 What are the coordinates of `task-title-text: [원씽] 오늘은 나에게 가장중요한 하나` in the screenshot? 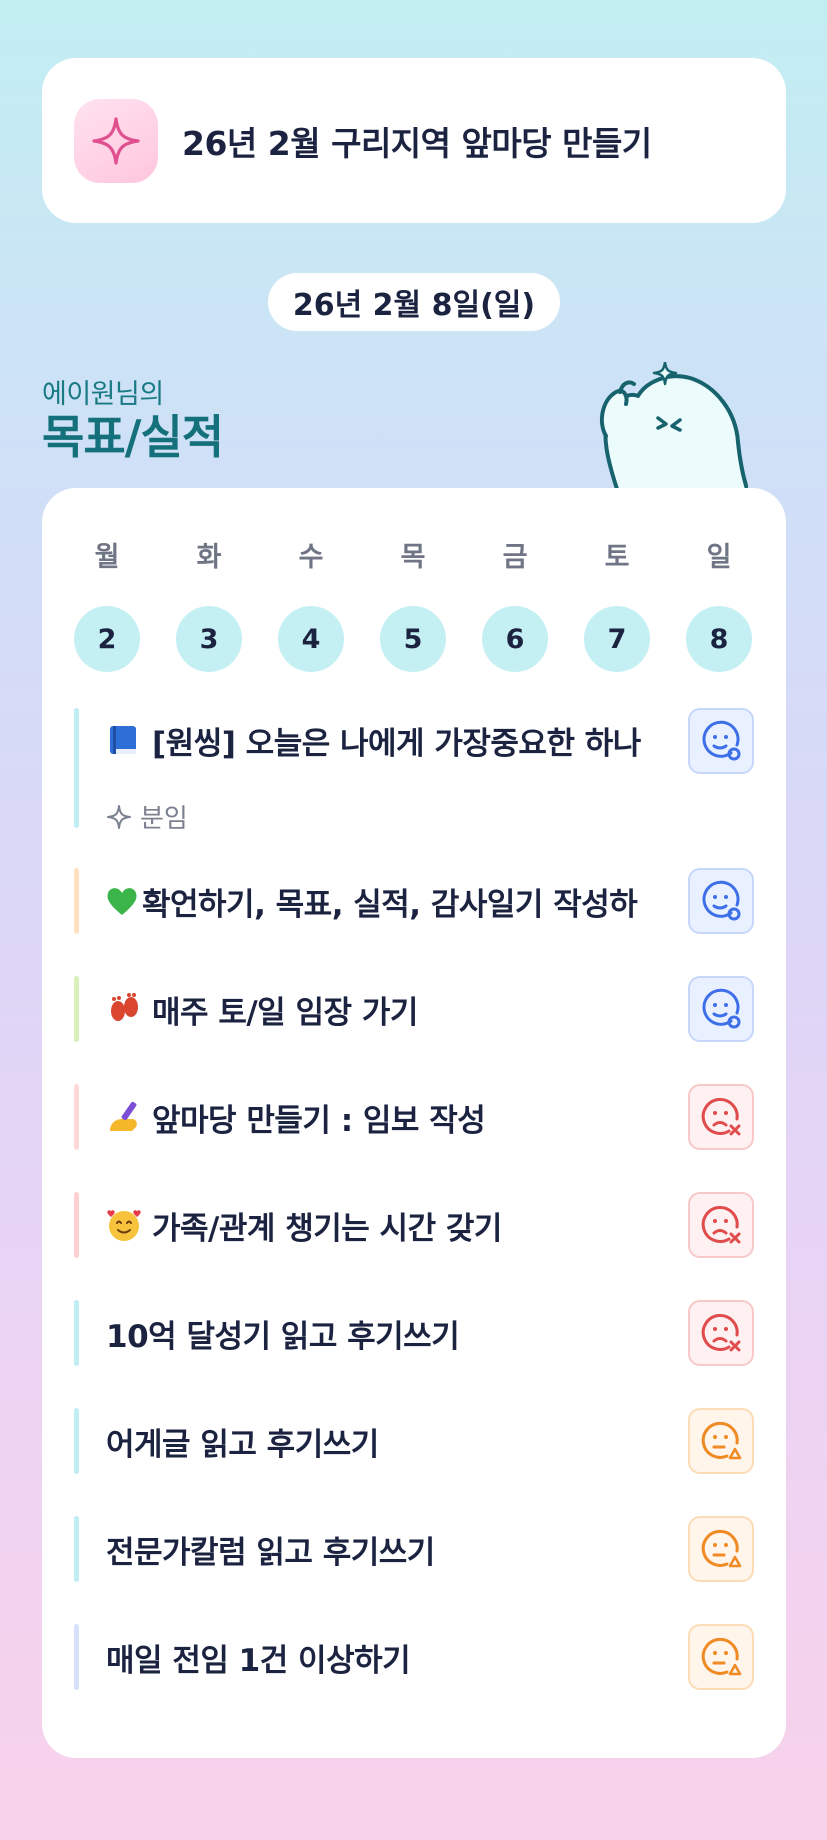 It's located at (396, 743).